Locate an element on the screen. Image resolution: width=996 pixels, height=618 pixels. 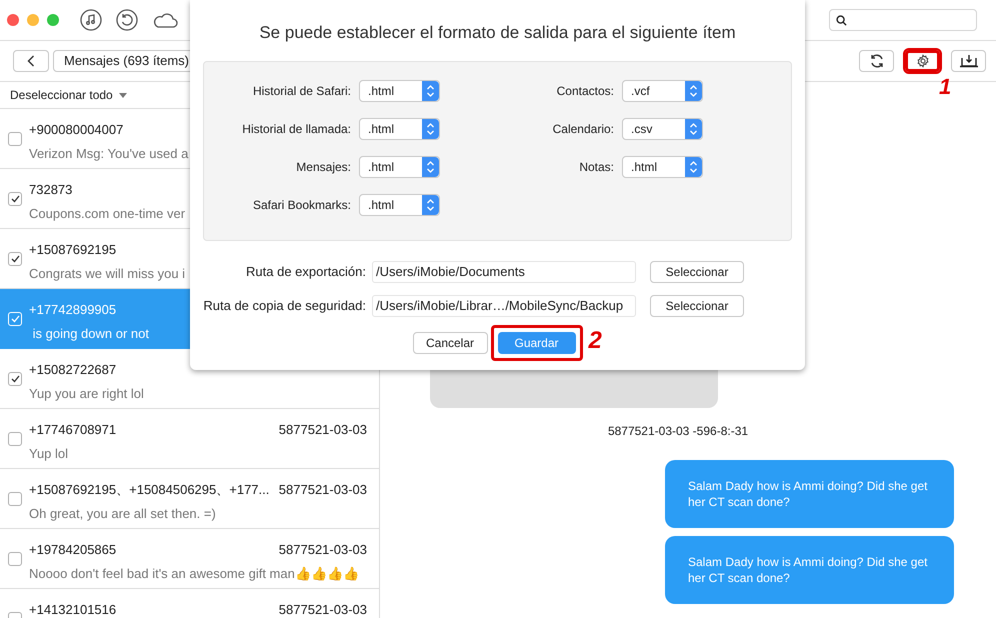
format-label: Calendario: is located at coordinates (583, 129).